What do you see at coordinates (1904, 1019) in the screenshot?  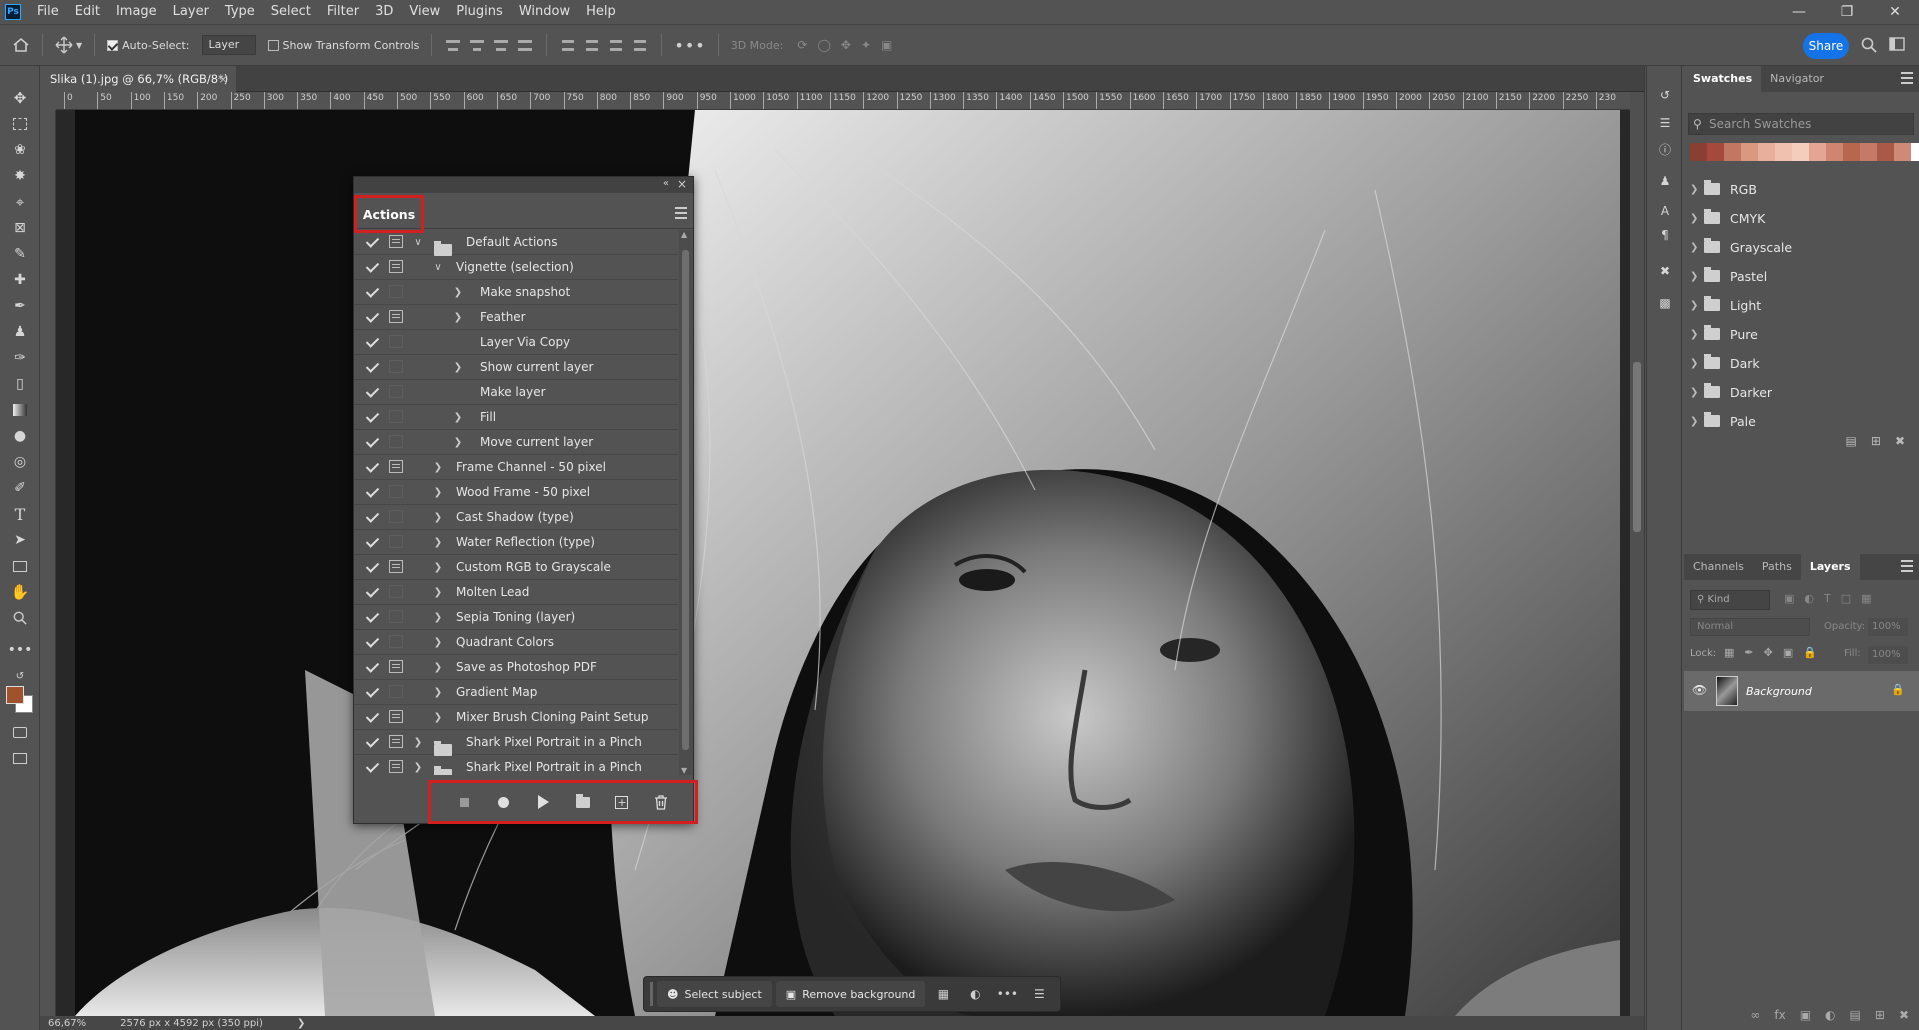 I see `delete-layer-trash-icon: ✖` at bounding box center [1904, 1019].